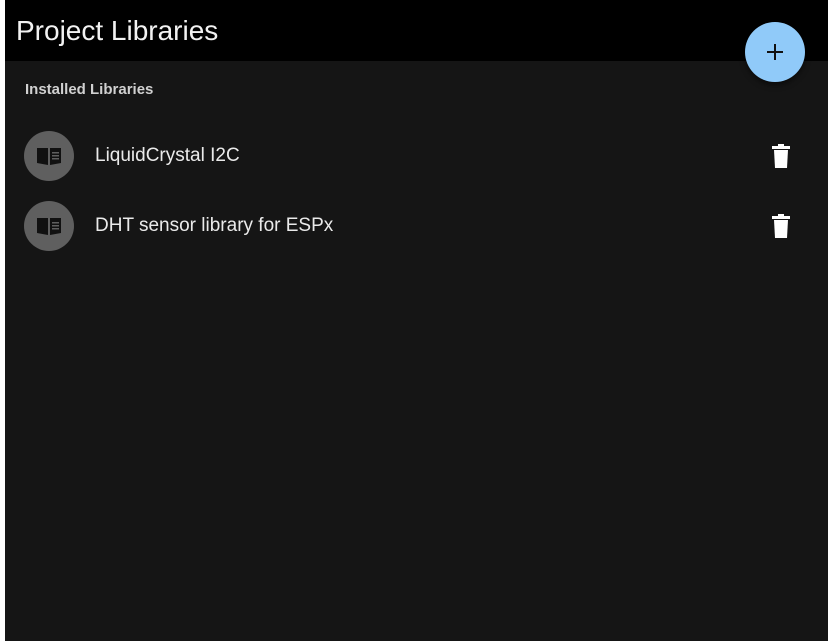  I want to click on plus-icon, so click(775, 52).